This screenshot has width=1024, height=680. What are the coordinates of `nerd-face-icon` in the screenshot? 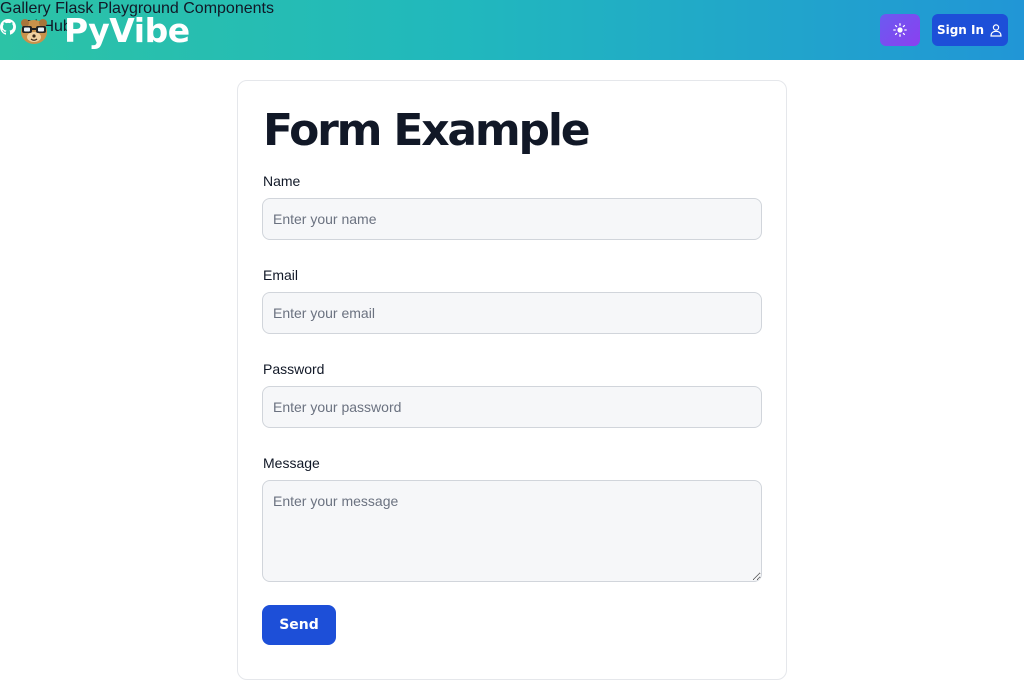 It's located at (34, 30).